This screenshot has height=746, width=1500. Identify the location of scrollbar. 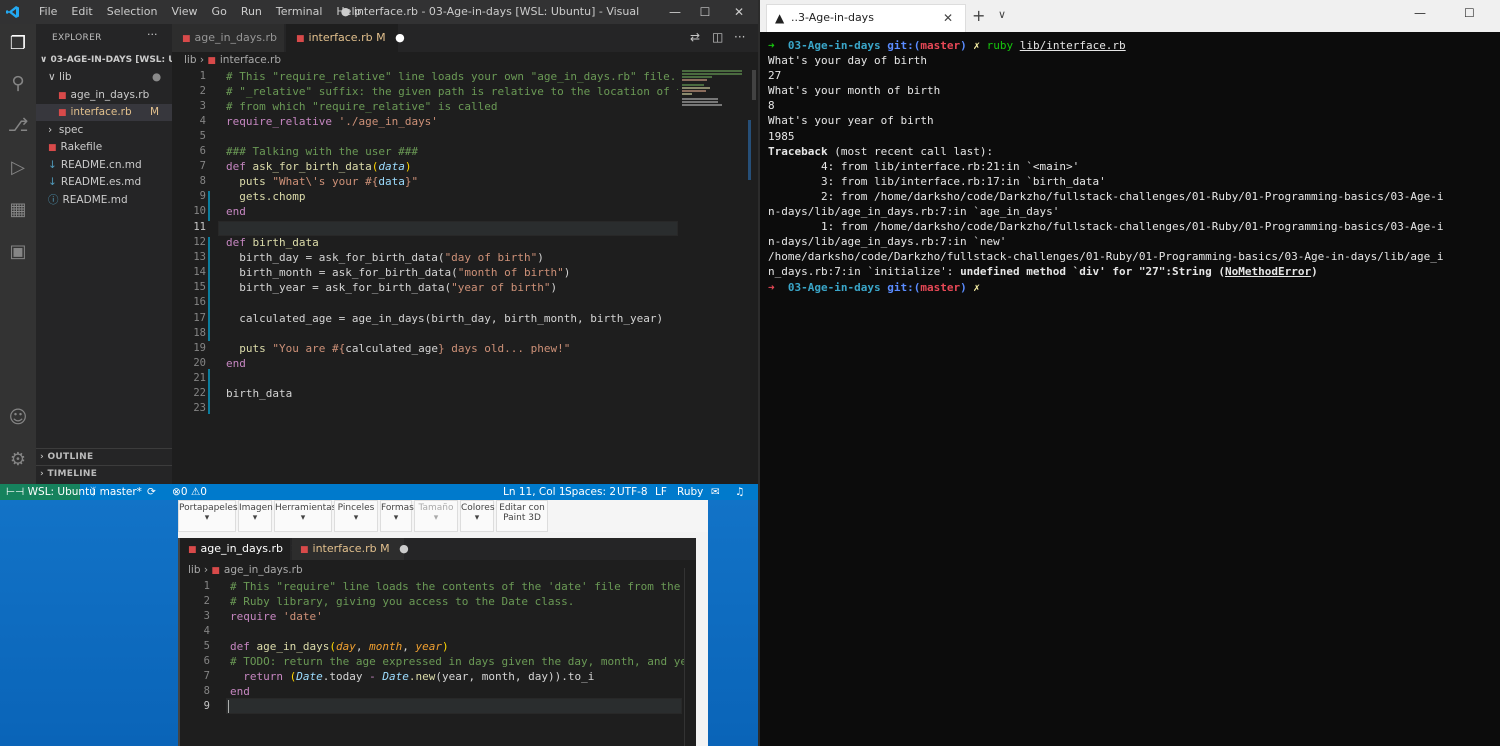
(689, 657).